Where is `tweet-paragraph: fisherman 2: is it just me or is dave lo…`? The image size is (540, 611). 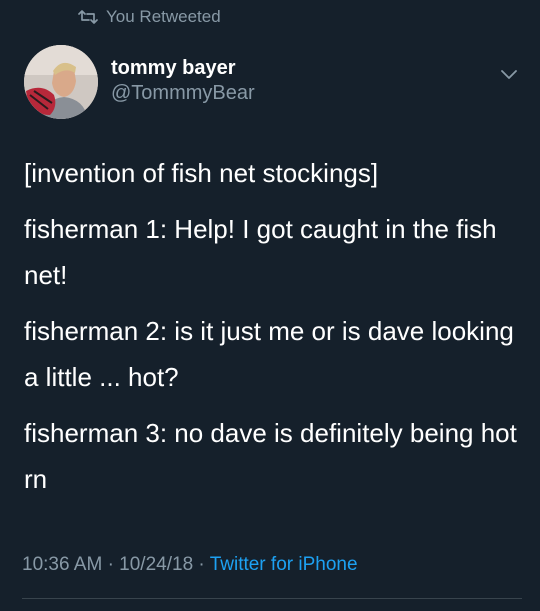 tweet-paragraph: fisherman 2: is it just me or is dave lo… is located at coordinates (269, 354).